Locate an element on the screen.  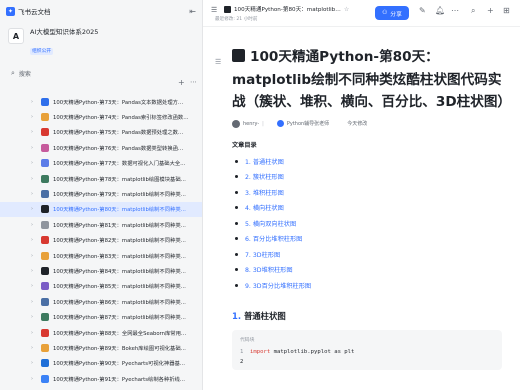
workspace-name: AI大模型知识体系2025 is located at coordinates (64, 32).